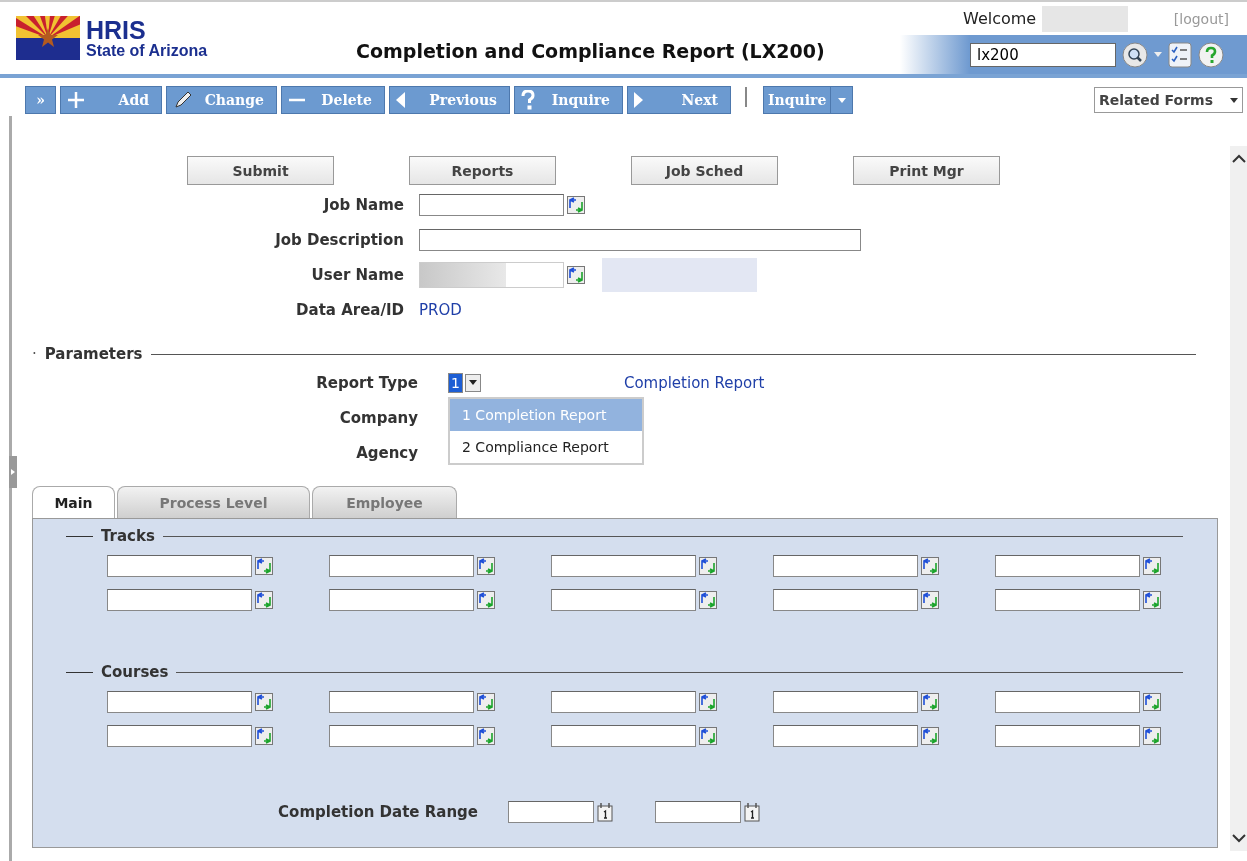 Image resolution: width=1247 pixels, height=861 pixels. Describe the element at coordinates (1238, 498) in the screenshot. I see `scrollbar` at that location.